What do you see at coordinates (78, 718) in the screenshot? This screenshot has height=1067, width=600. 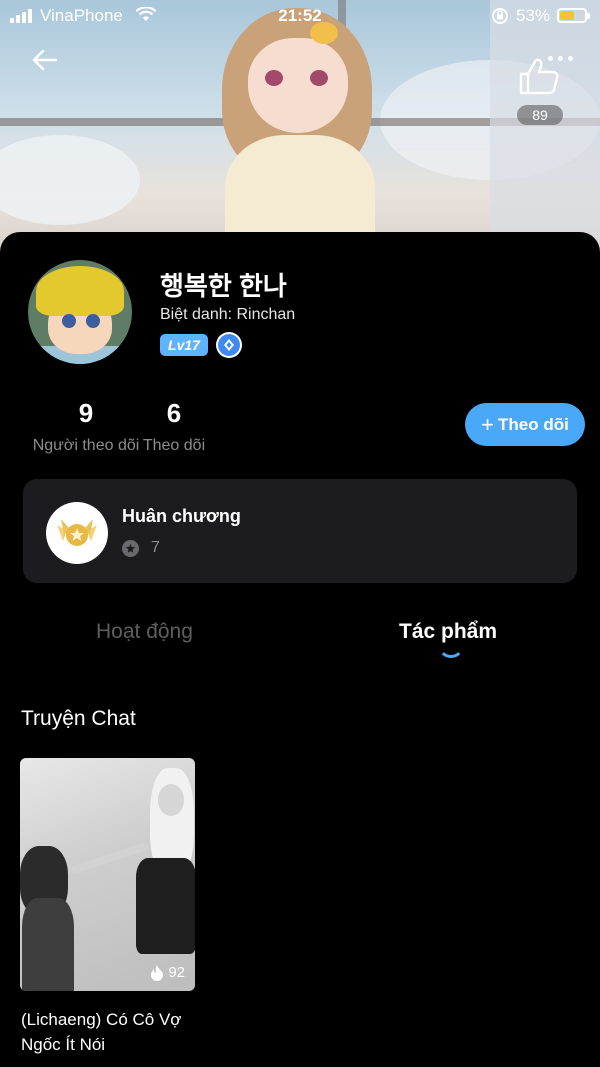 I see `section-title: Truyện Chat` at bounding box center [78, 718].